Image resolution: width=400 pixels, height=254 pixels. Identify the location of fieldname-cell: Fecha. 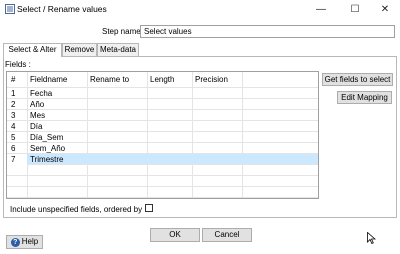
(57, 93).